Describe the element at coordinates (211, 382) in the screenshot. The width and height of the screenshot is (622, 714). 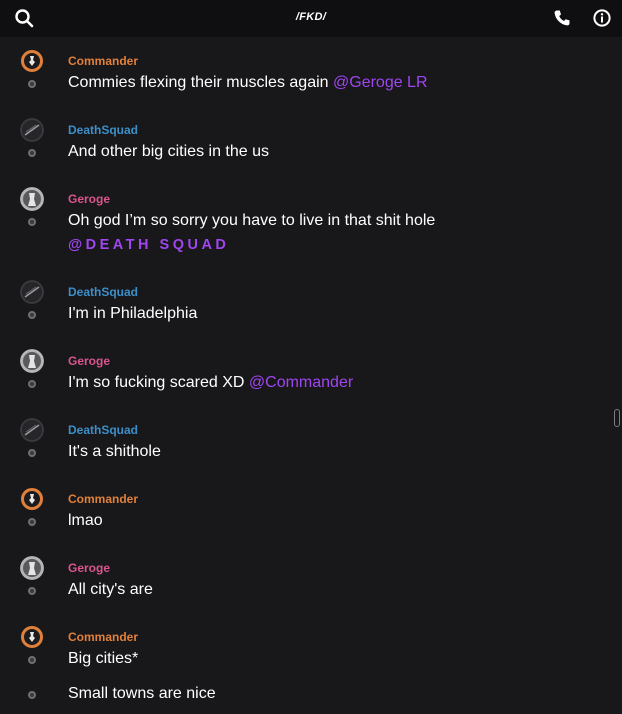
I see `message-text: I'm so fucking scared XD @Commander` at that location.